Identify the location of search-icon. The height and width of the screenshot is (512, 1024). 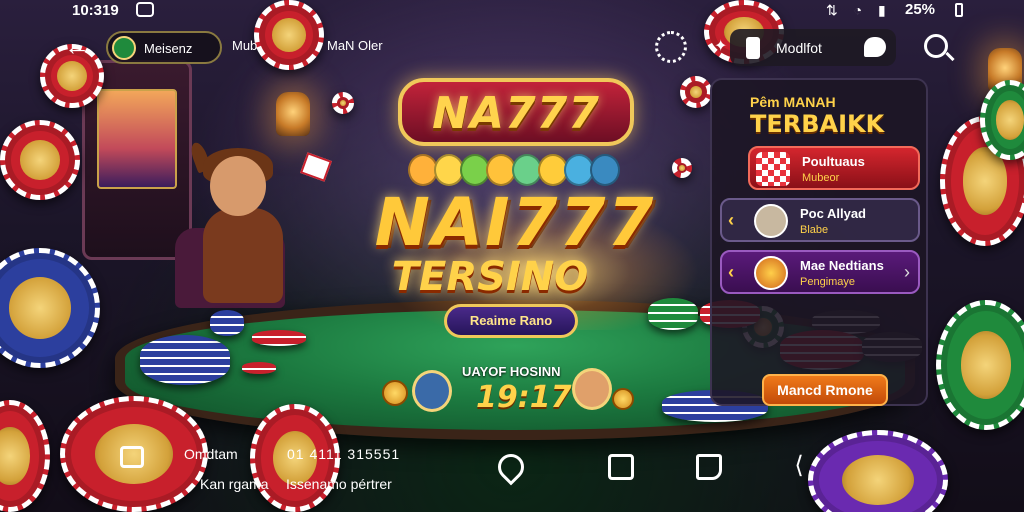
(936, 46).